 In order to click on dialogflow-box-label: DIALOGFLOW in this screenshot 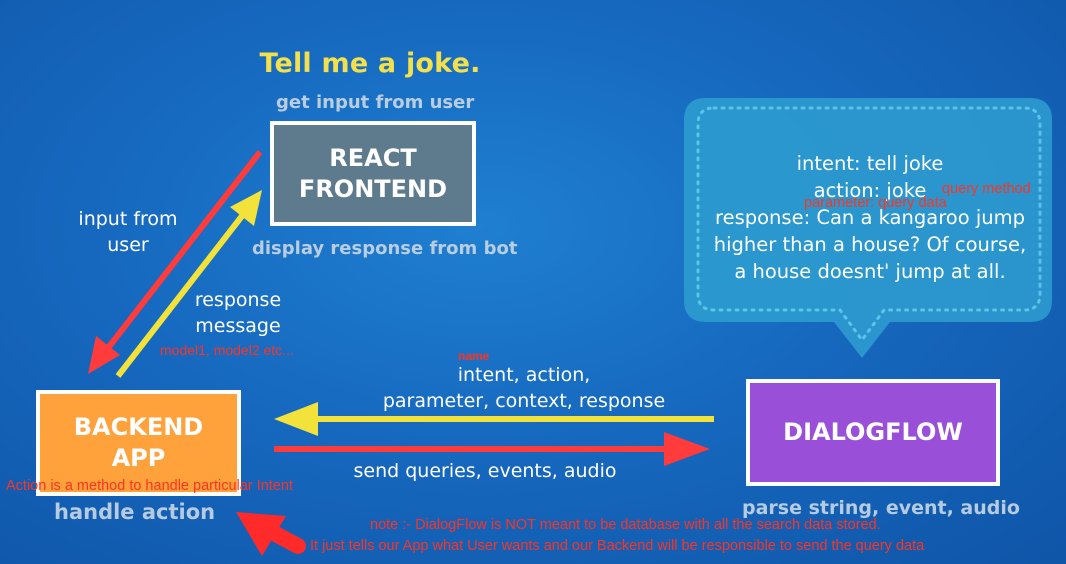, I will do `click(873, 432)`.